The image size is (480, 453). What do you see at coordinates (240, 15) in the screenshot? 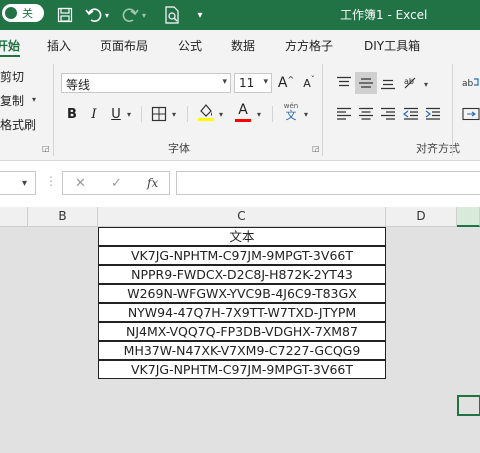
I see `title-bar: 关 ▾ ▾ ▾ 工作簿1 - Excel` at bounding box center [240, 15].